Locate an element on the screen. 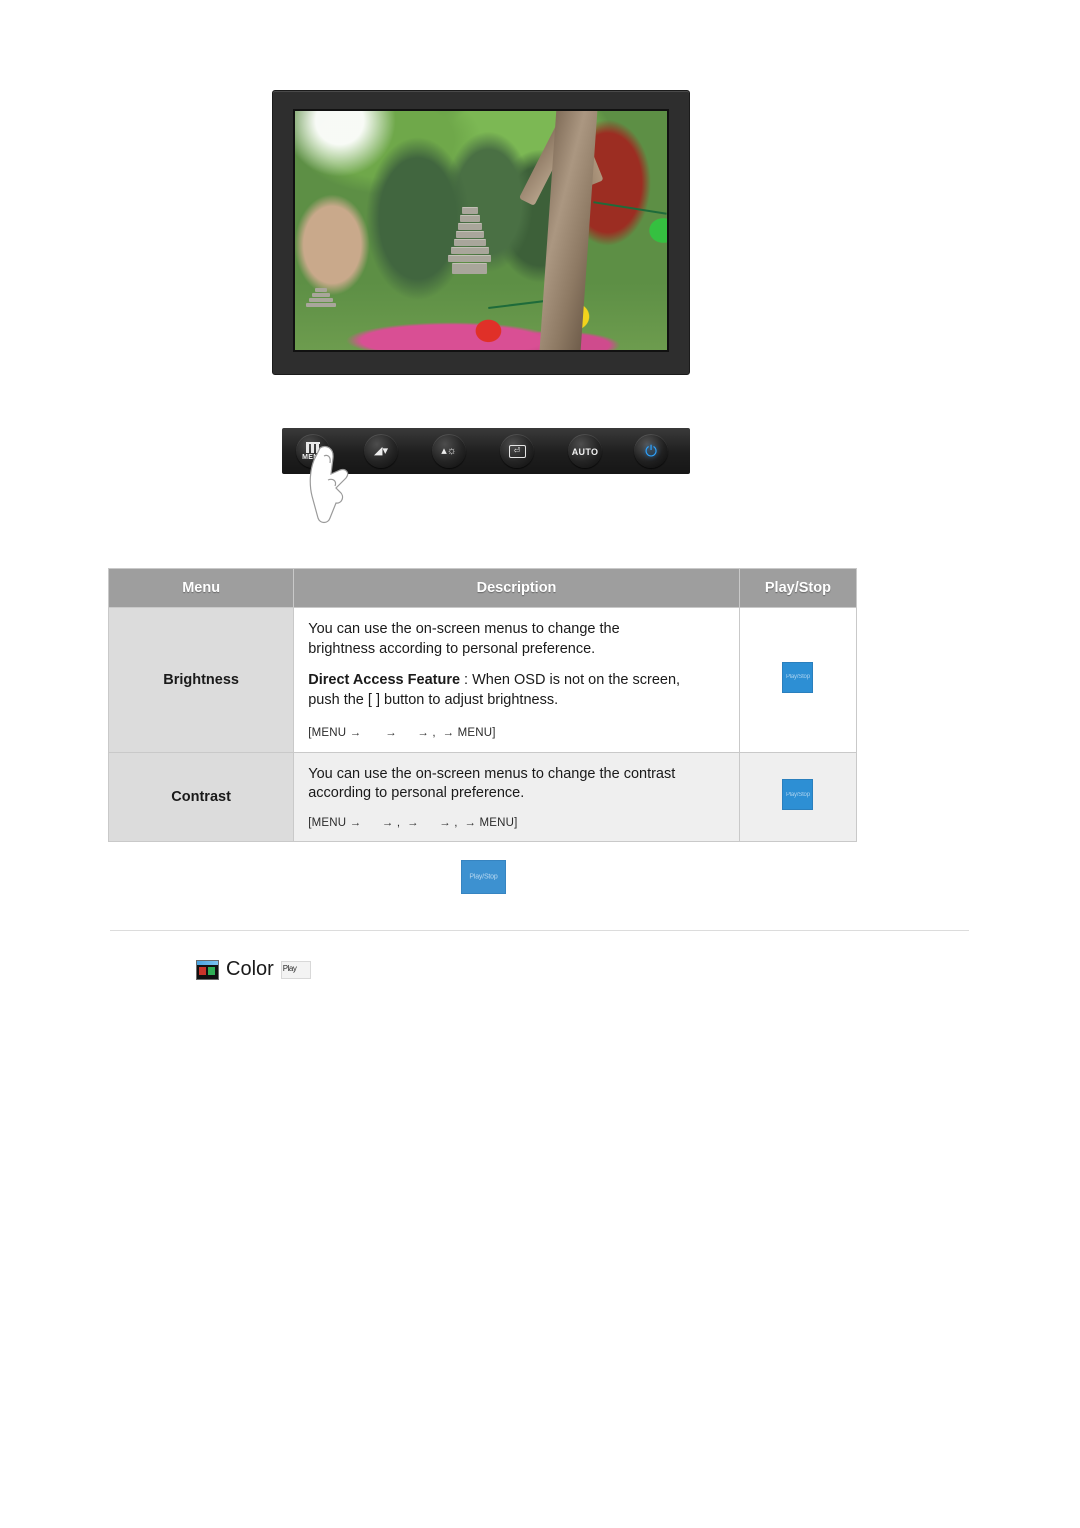 Image resolution: width=1080 pixels, height=1528 pixels. menu-name-brightness: Brightness is located at coordinates (201, 680).